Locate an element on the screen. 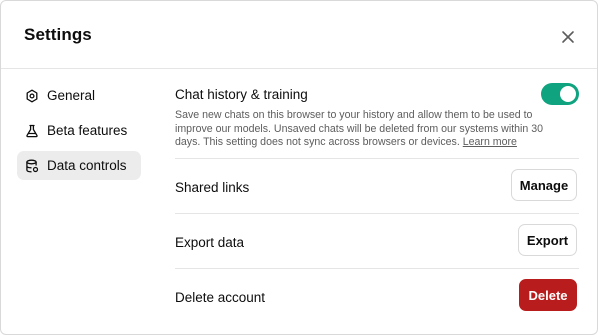 The width and height of the screenshot is (598, 335). export-data-label: Export data is located at coordinates (210, 242).